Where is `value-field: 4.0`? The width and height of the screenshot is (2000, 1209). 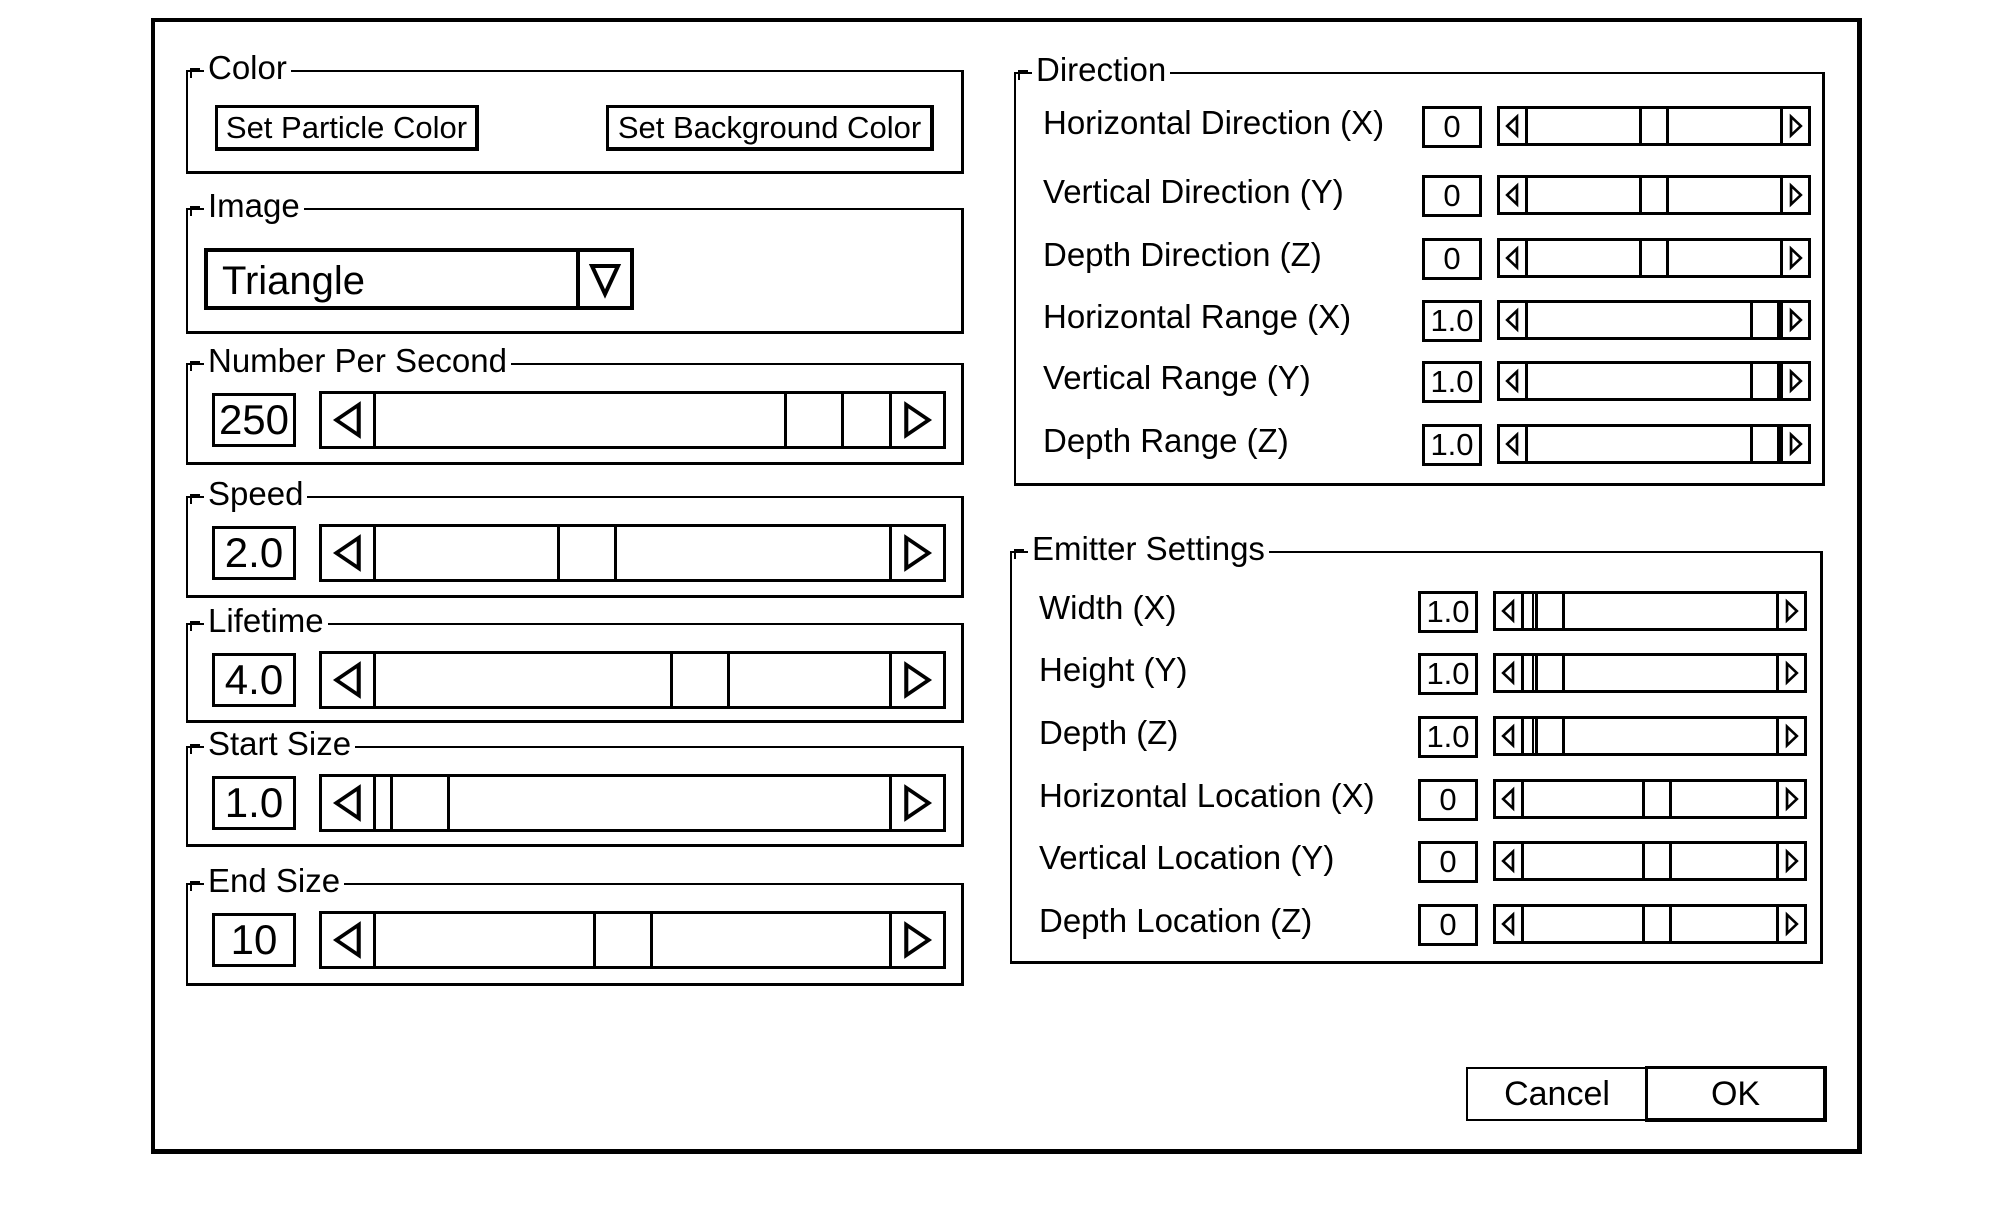
value-field: 4.0 is located at coordinates (254, 680).